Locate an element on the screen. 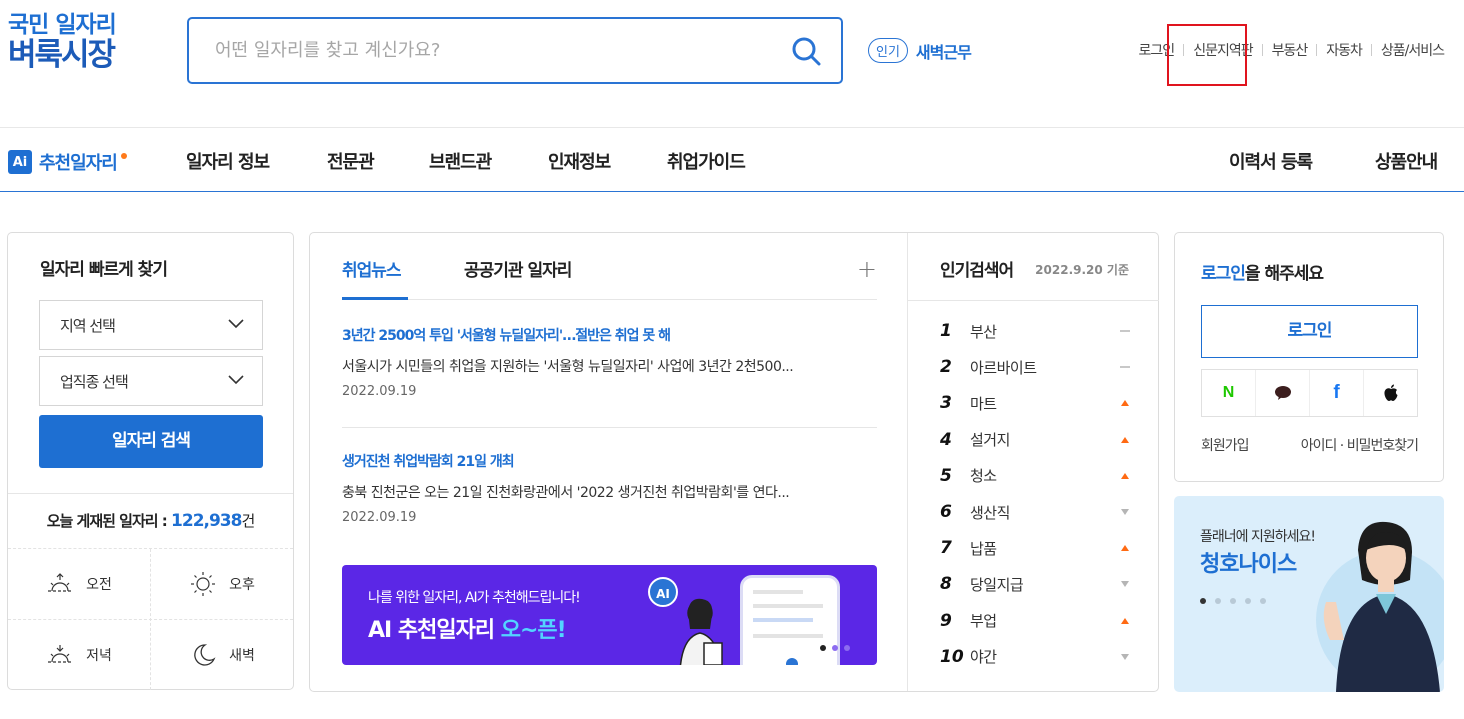  rank-number: 8 is located at coordinates (946, 584).